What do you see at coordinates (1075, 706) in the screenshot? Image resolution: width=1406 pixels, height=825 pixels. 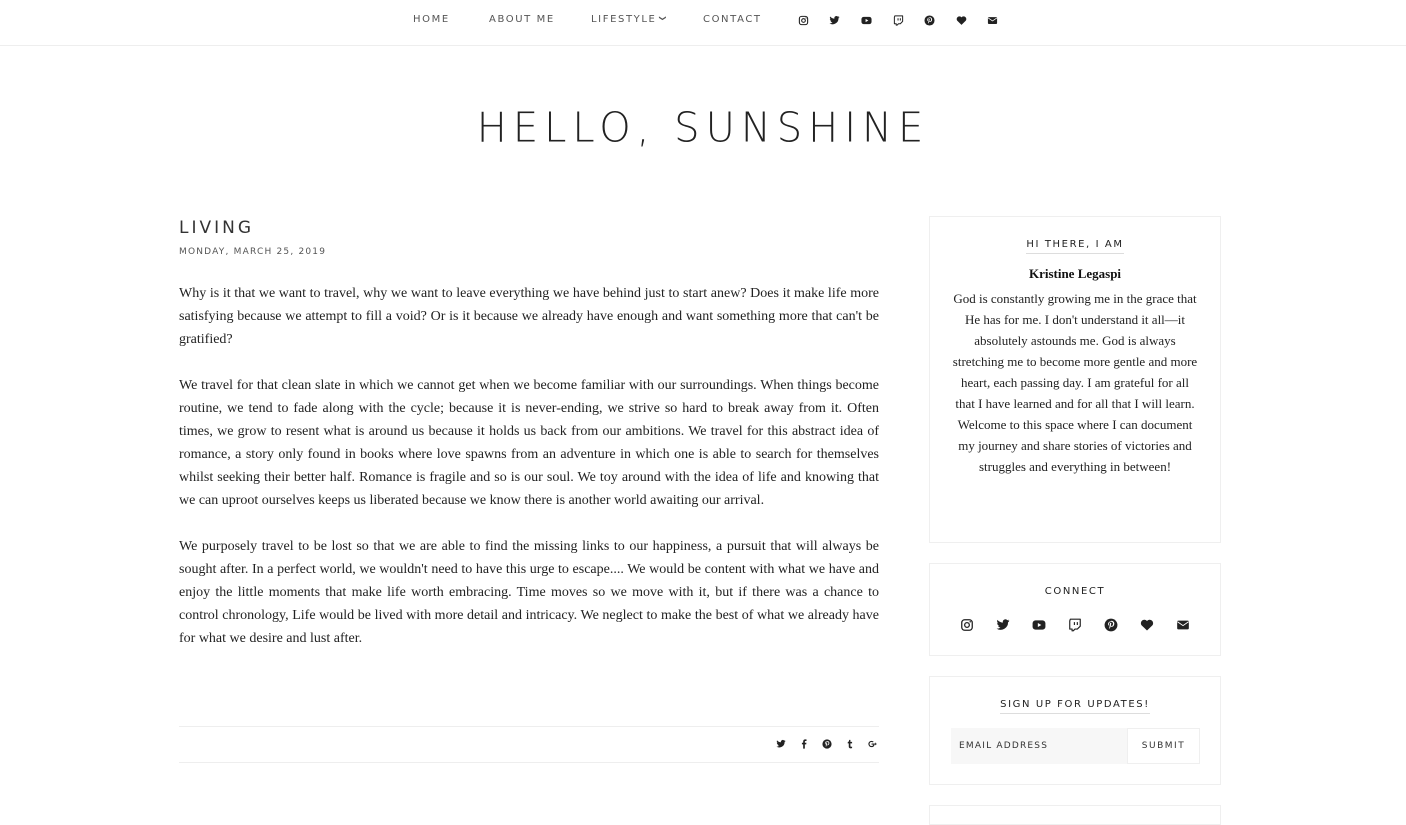 I see `signup-widget-title: SIGN UP FOR UPDATES!` at bounding box center [1075, 706].